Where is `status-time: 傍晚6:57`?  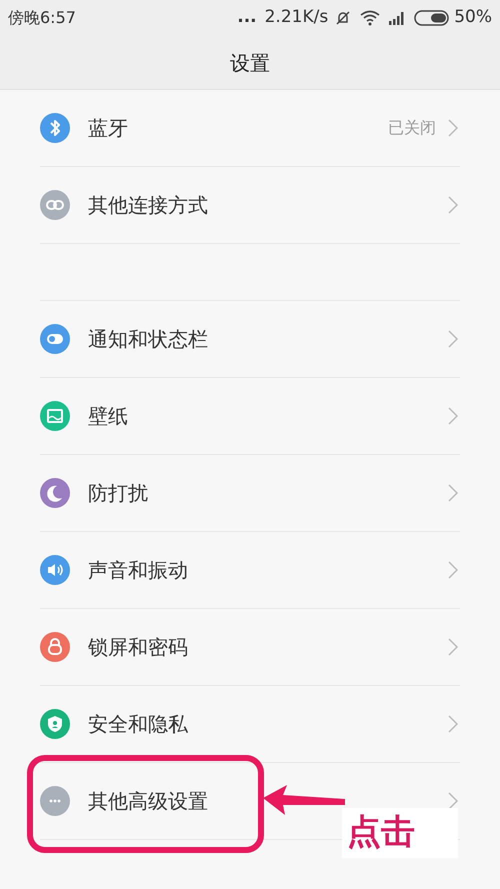
status-time: 傍晚6:57 is located at coordinates (42, 18).